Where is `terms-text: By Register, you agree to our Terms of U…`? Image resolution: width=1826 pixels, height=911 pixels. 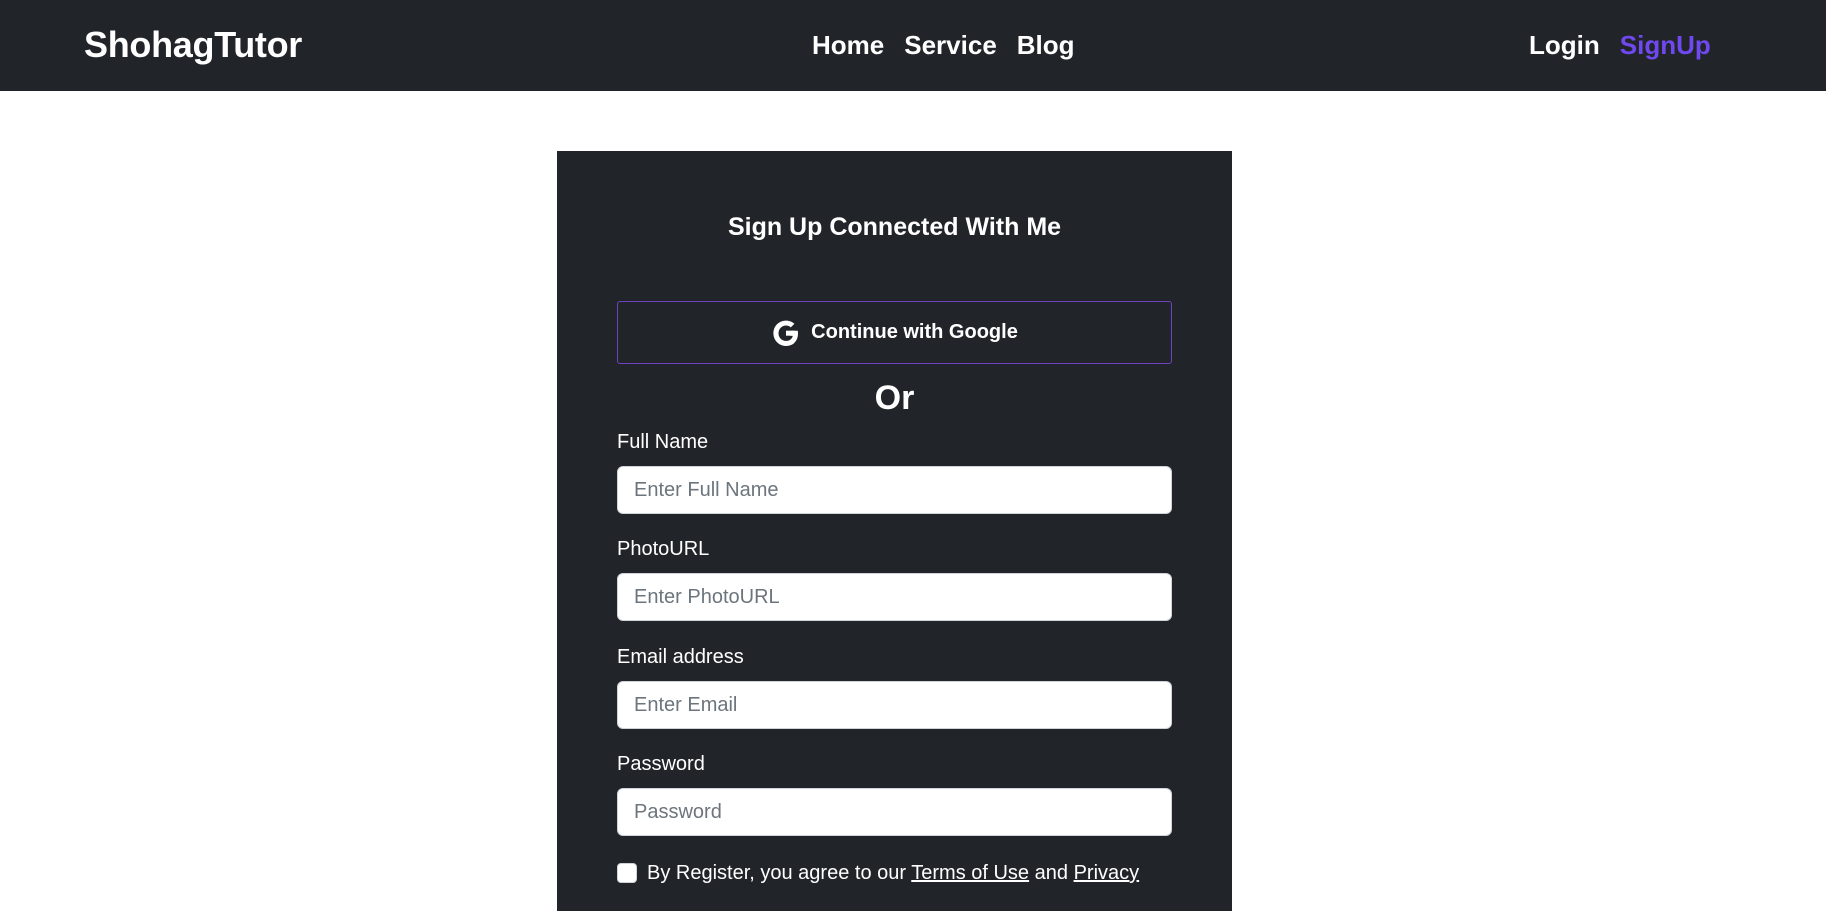 terms-text: By Register, you agree to our Terms of U… is located at coordinates (893, 873).